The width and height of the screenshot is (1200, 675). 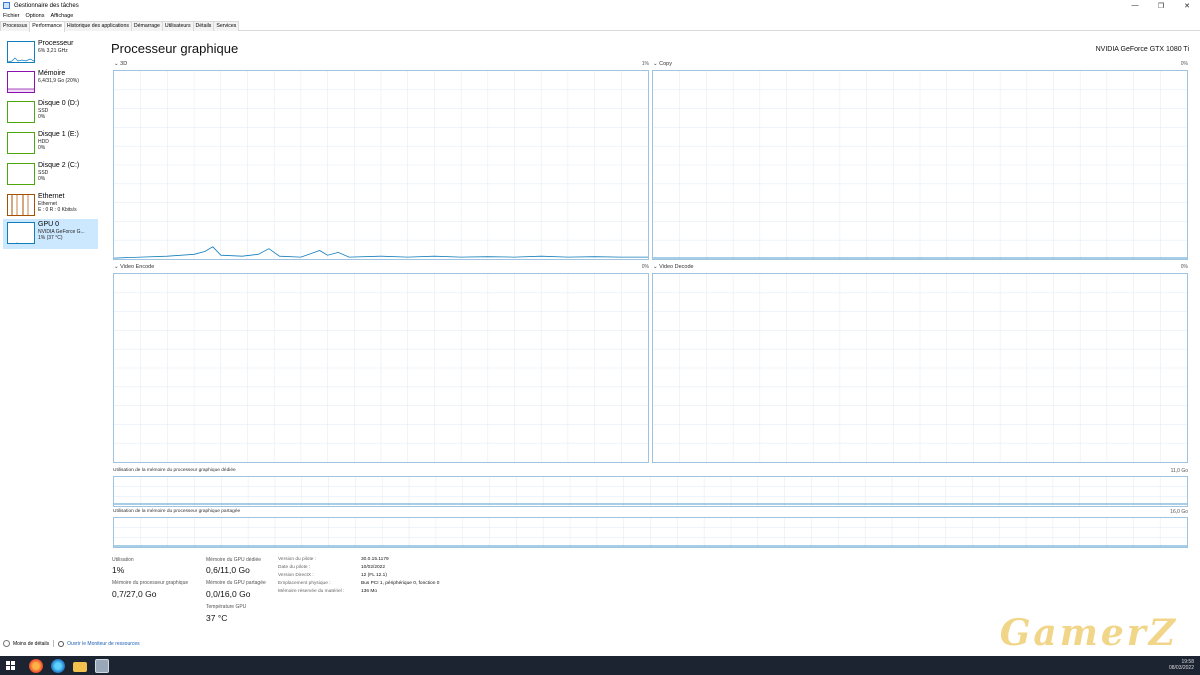 I want to click on utilization-value: 1%, so click(x=118, y=570).